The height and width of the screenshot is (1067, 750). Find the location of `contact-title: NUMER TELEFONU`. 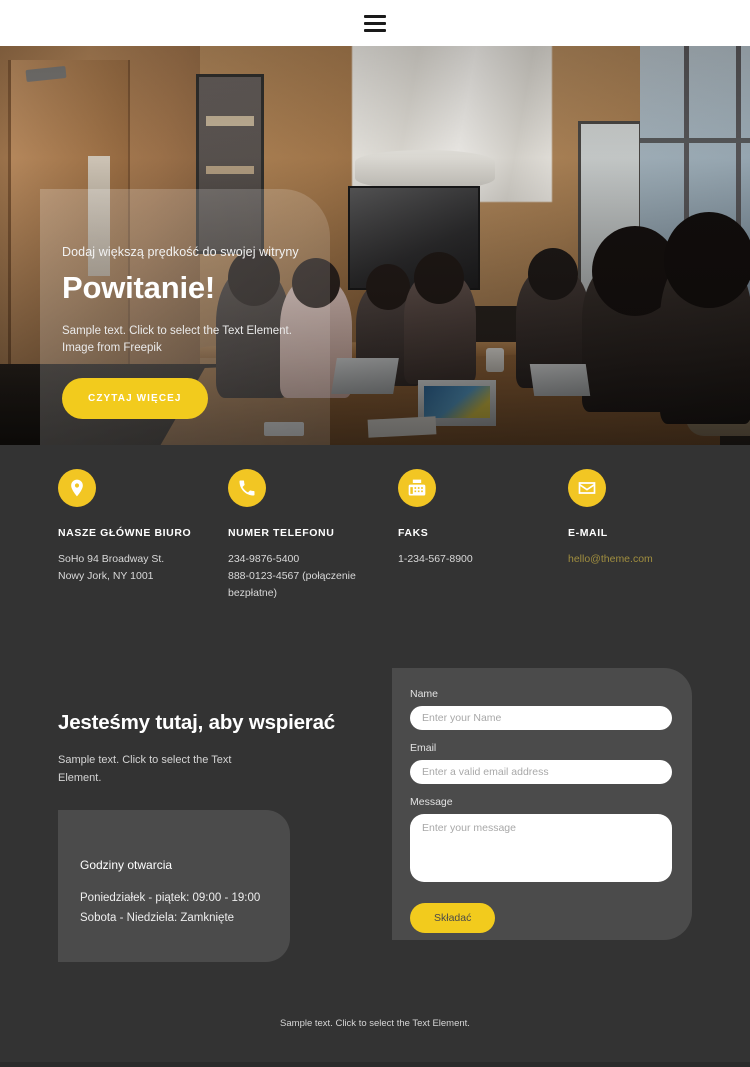

contact-title: NUMER TELEFONU is located at coordinates (281, 533).